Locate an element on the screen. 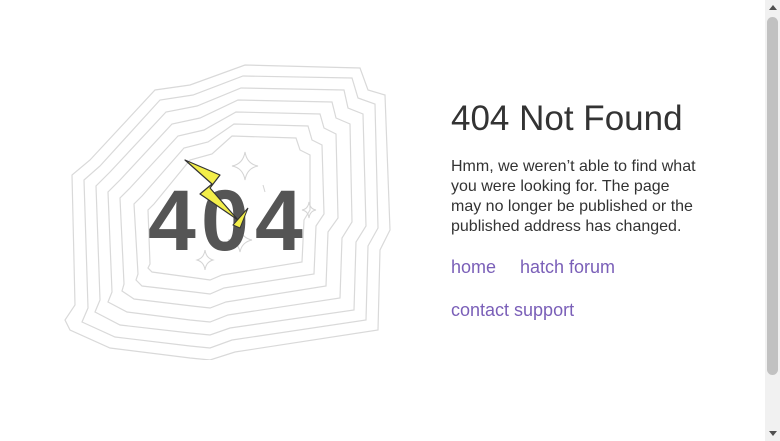 This screenshot has height=441, width=780. scroll-down-button is located at coordinates (772, 433).